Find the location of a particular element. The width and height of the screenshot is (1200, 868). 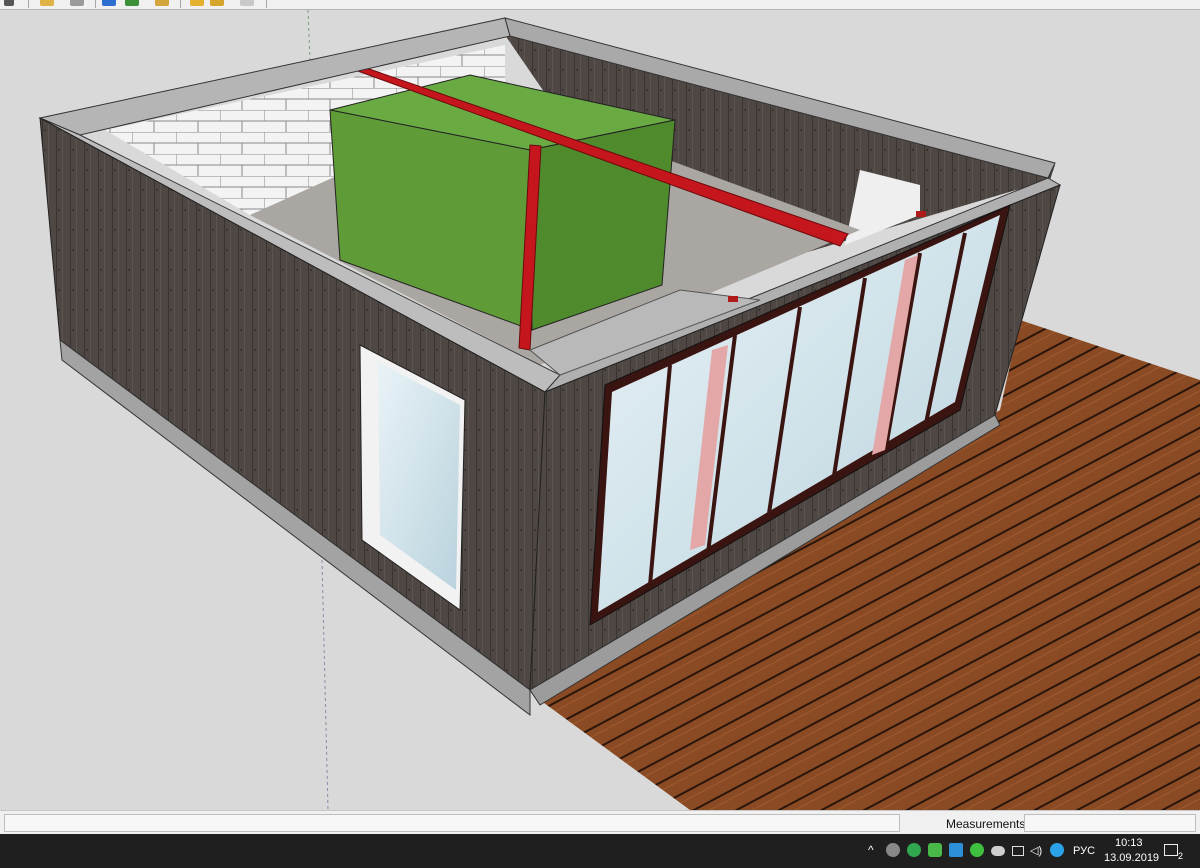

select-tool-icon is located at coordinates (9, 3).